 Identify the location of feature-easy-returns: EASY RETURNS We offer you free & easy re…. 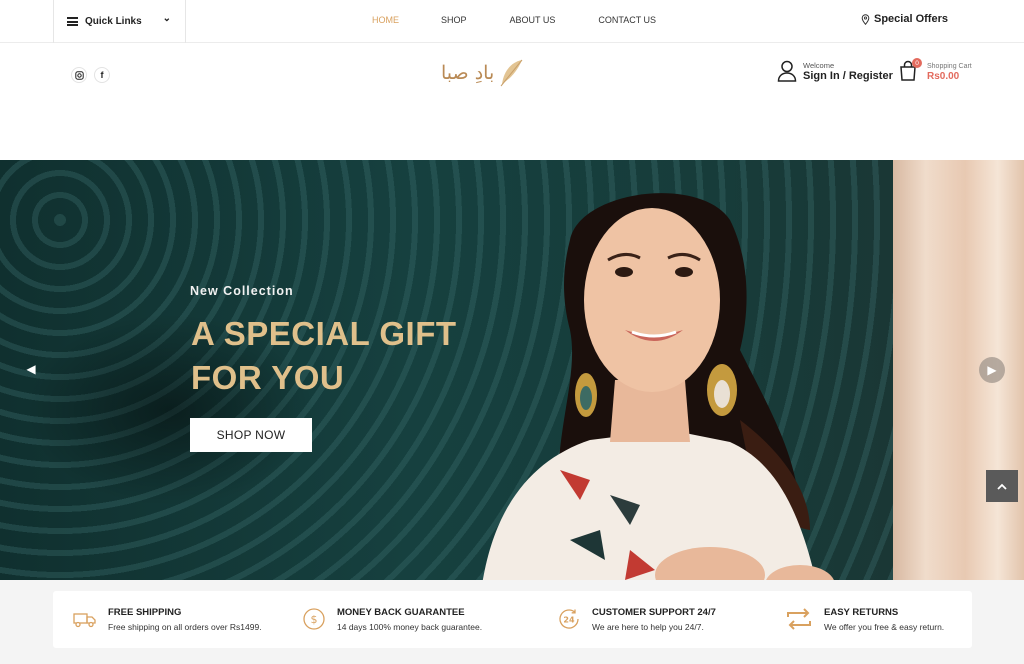
(864, 619).